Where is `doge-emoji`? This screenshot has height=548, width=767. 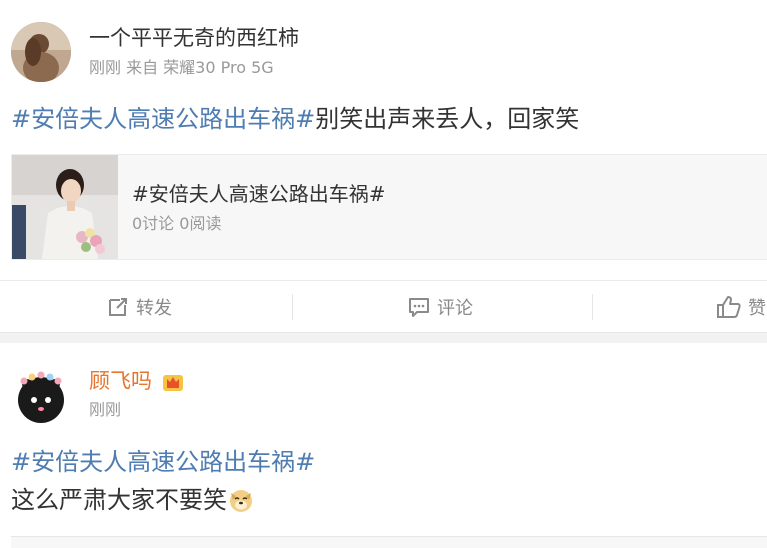
doge-emoji is located at coordinates (241, 501).